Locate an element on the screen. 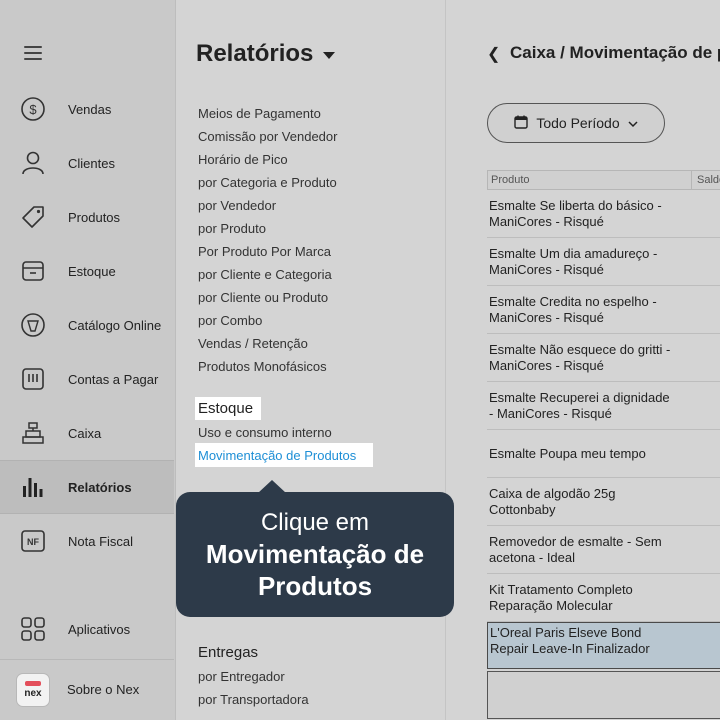 Image resolution: width=720 pixels, height=720 pixels. chevron-down-icon is located at coordinates (633, 123).